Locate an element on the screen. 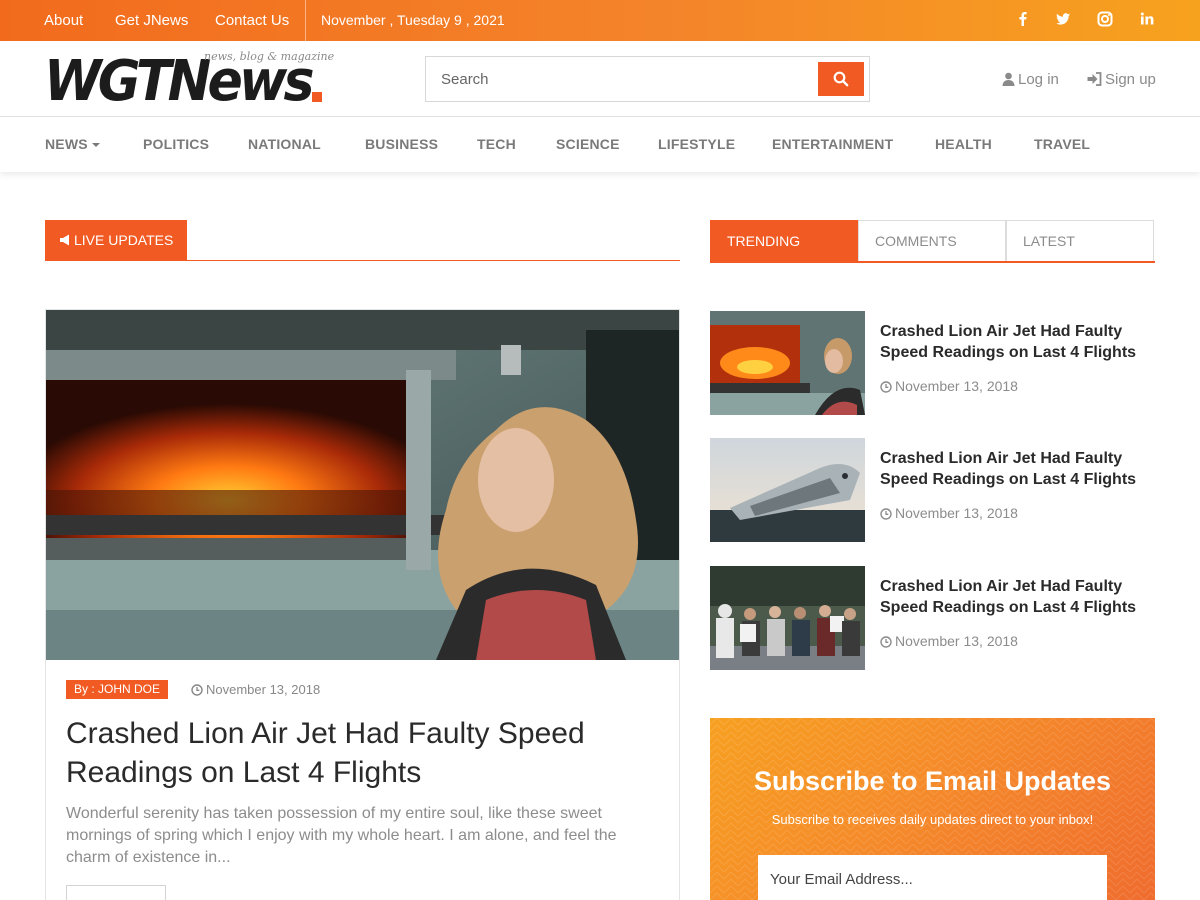 The image size is (1200, 900). nav-item-entertainment: ENTERTAINMENT is located at coordinates (832, 144).